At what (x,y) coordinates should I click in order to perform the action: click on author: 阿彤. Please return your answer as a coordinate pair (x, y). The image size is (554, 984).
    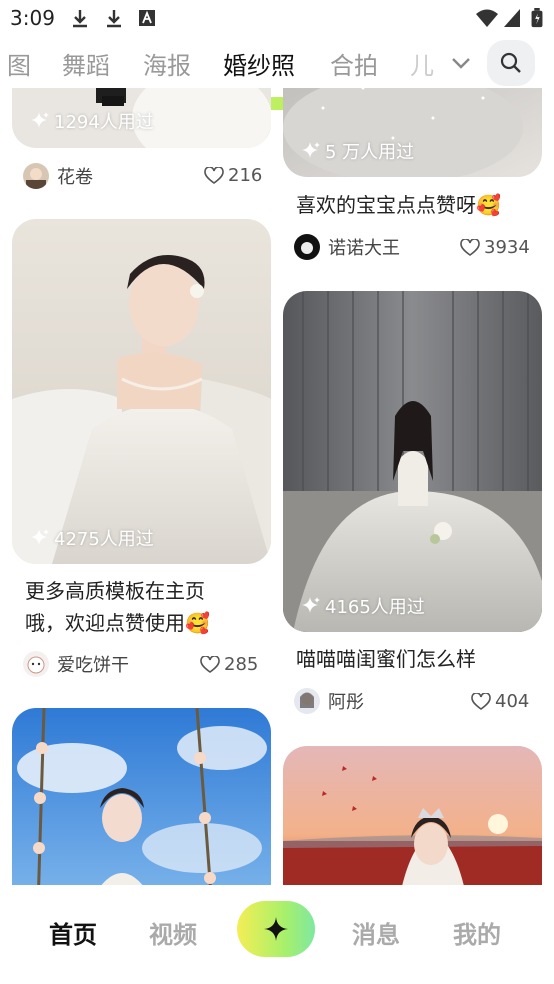
    Looking at the image, I should click on (329, 701).